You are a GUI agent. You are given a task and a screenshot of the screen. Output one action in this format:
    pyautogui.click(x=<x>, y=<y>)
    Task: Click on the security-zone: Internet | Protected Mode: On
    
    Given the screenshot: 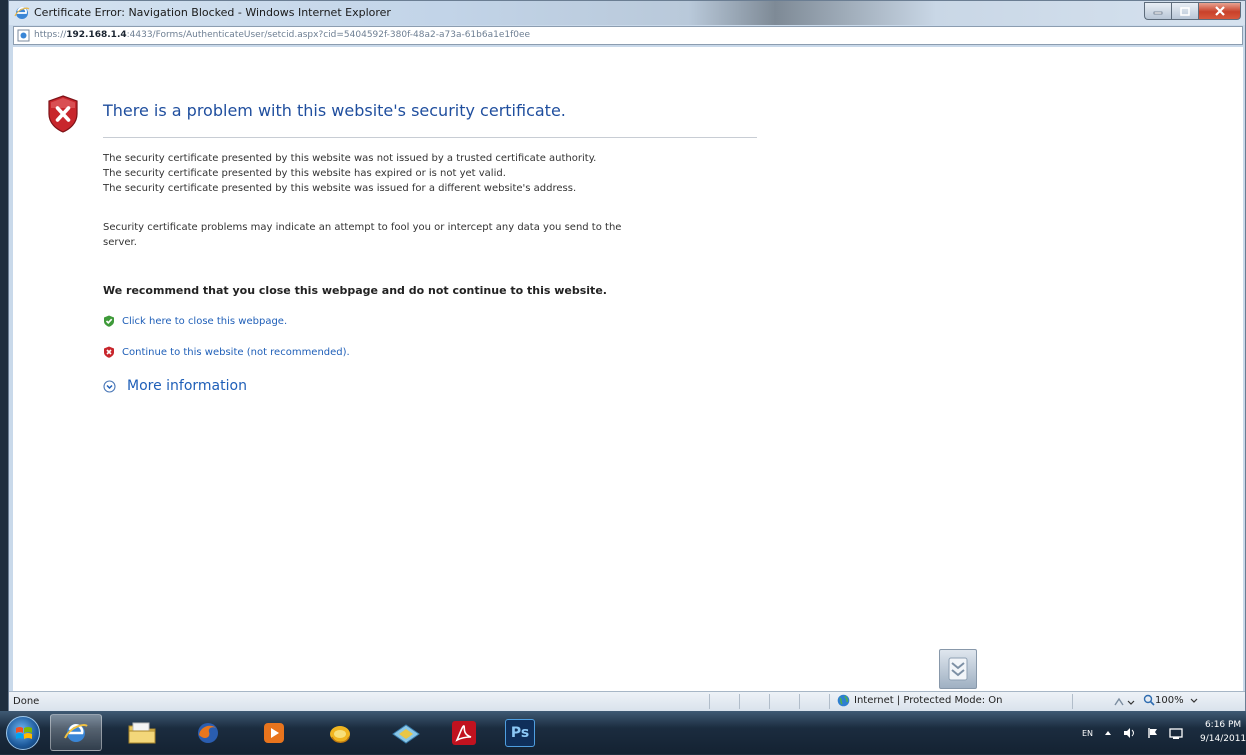 What is the action you would take?
    pyautogui.click(x=919, y=700)
    